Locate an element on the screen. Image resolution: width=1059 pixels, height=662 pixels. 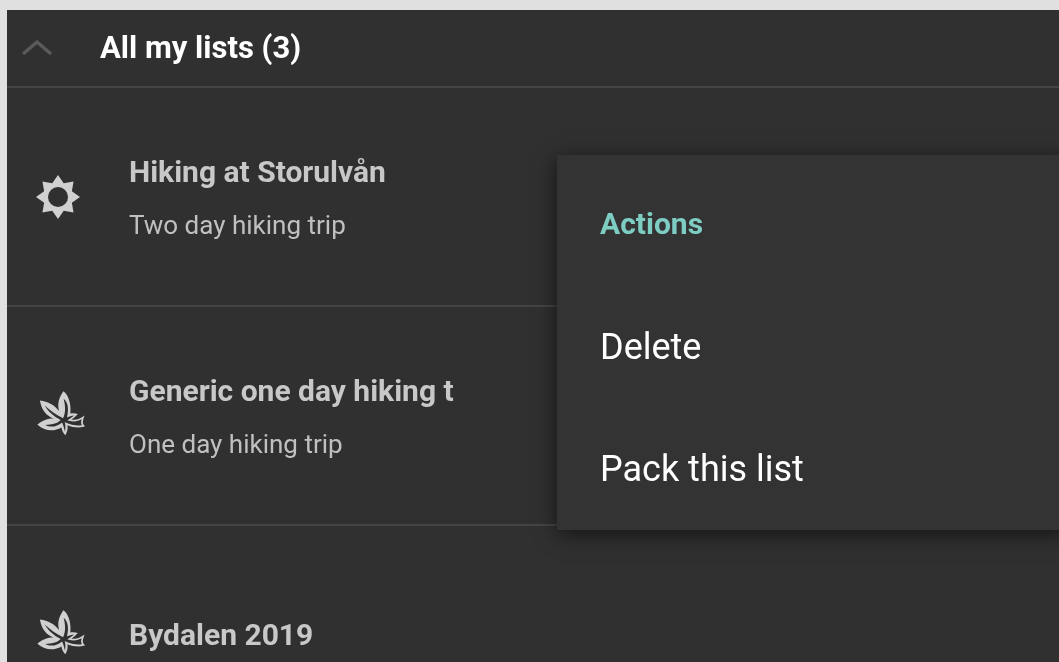
list-title: Hiking at Storulvån is located at coordinates (257, 171).